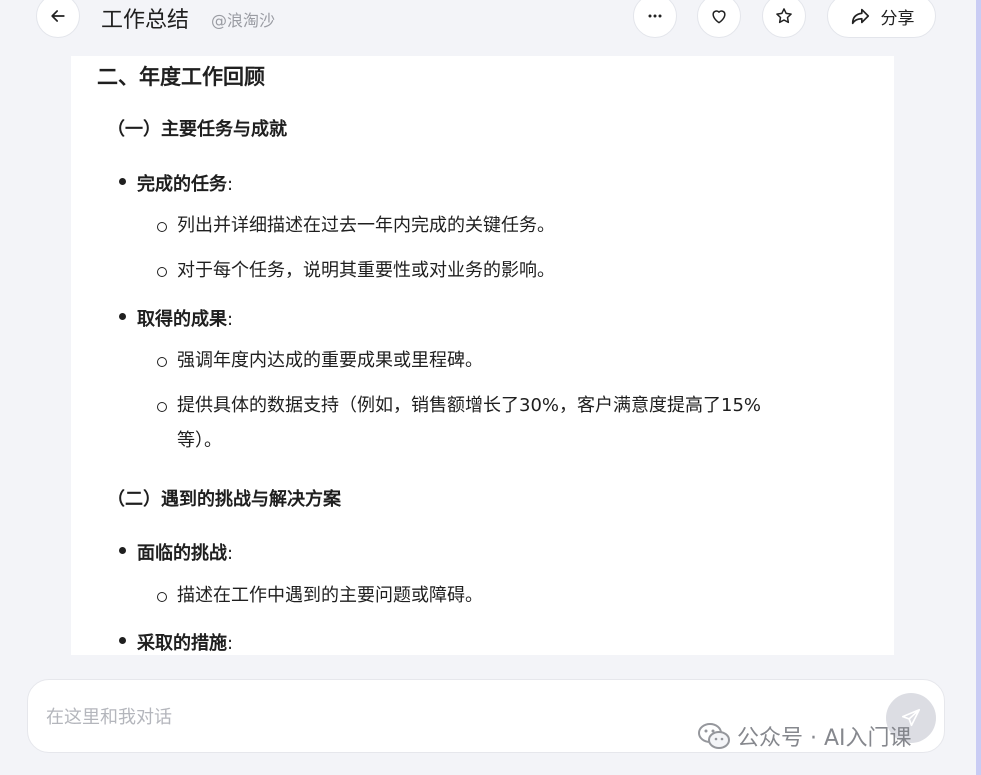  What do you see at coordinates (320, 596) in the screenshot?
I see `list-subitem: 描述在工作中遇到的主要问题或障碍。` at bounding box center [320, 596].